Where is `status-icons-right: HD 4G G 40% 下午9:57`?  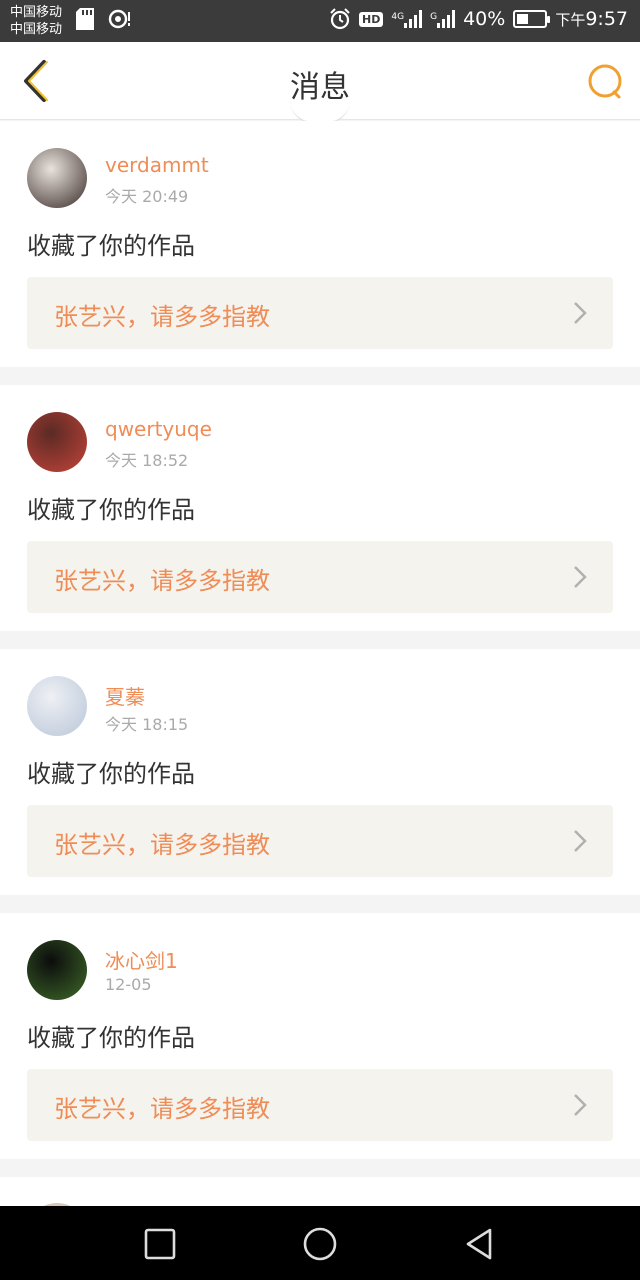 status-icons-right: HD 4G G 40% 下午9:57 is located at coordinates (478, 19).